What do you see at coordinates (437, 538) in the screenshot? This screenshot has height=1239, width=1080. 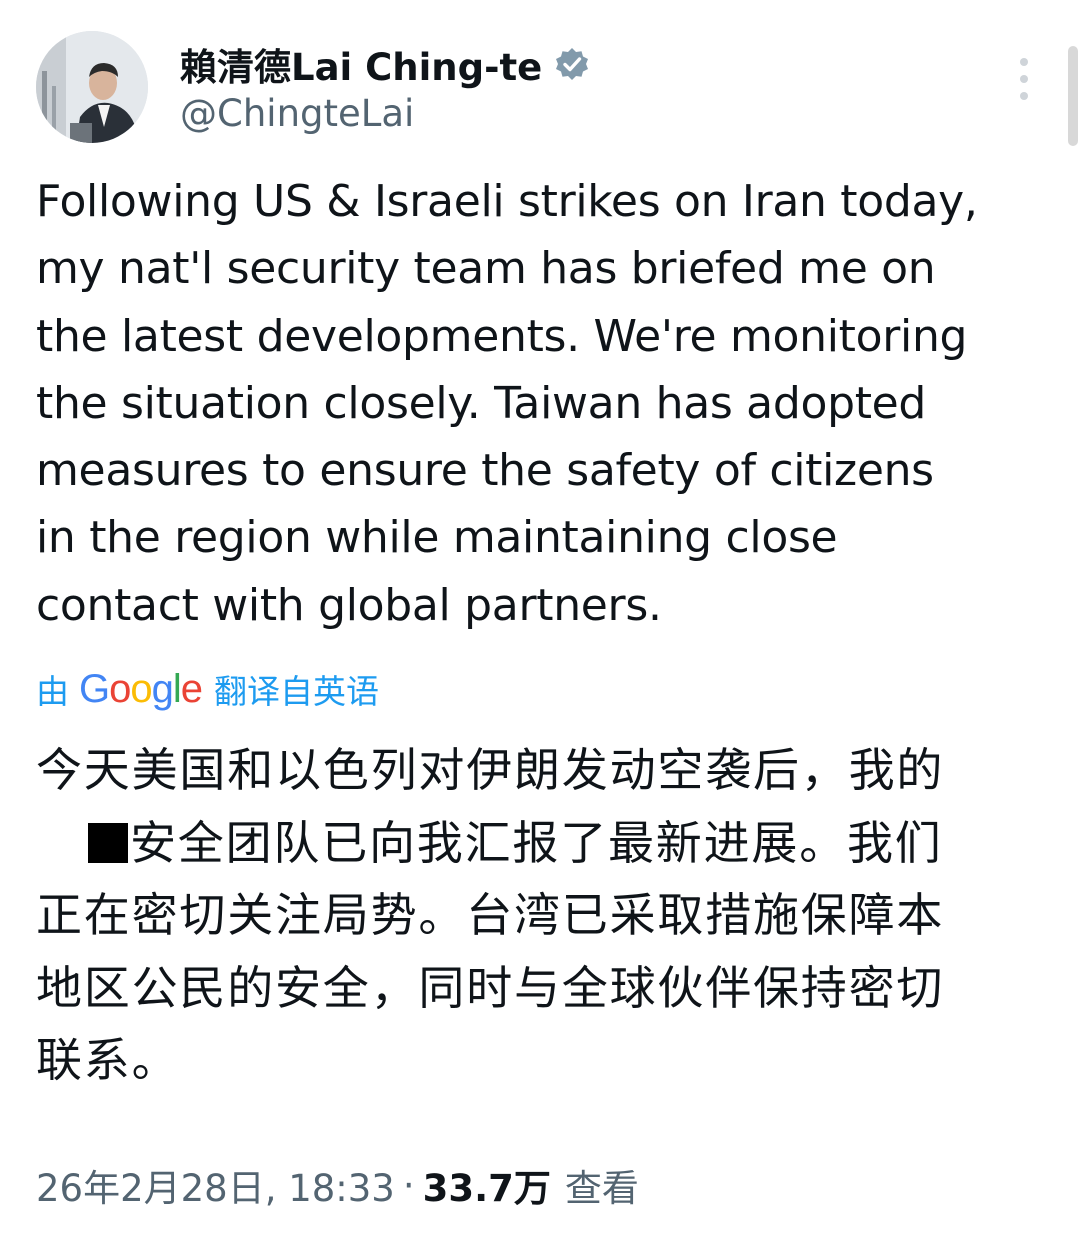 I see `tweet-text-line: in the region while maintaining close` at bounding box center [437, 538].